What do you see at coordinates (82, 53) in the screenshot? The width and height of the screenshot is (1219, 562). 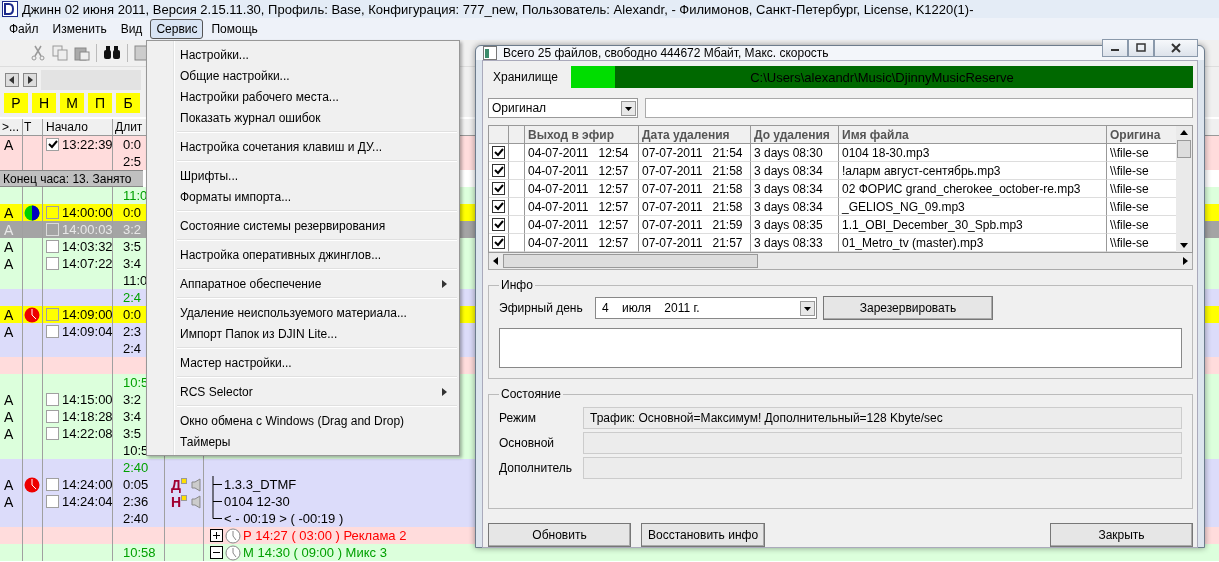 I see `paste-icon` at bounding box center [82, 53].